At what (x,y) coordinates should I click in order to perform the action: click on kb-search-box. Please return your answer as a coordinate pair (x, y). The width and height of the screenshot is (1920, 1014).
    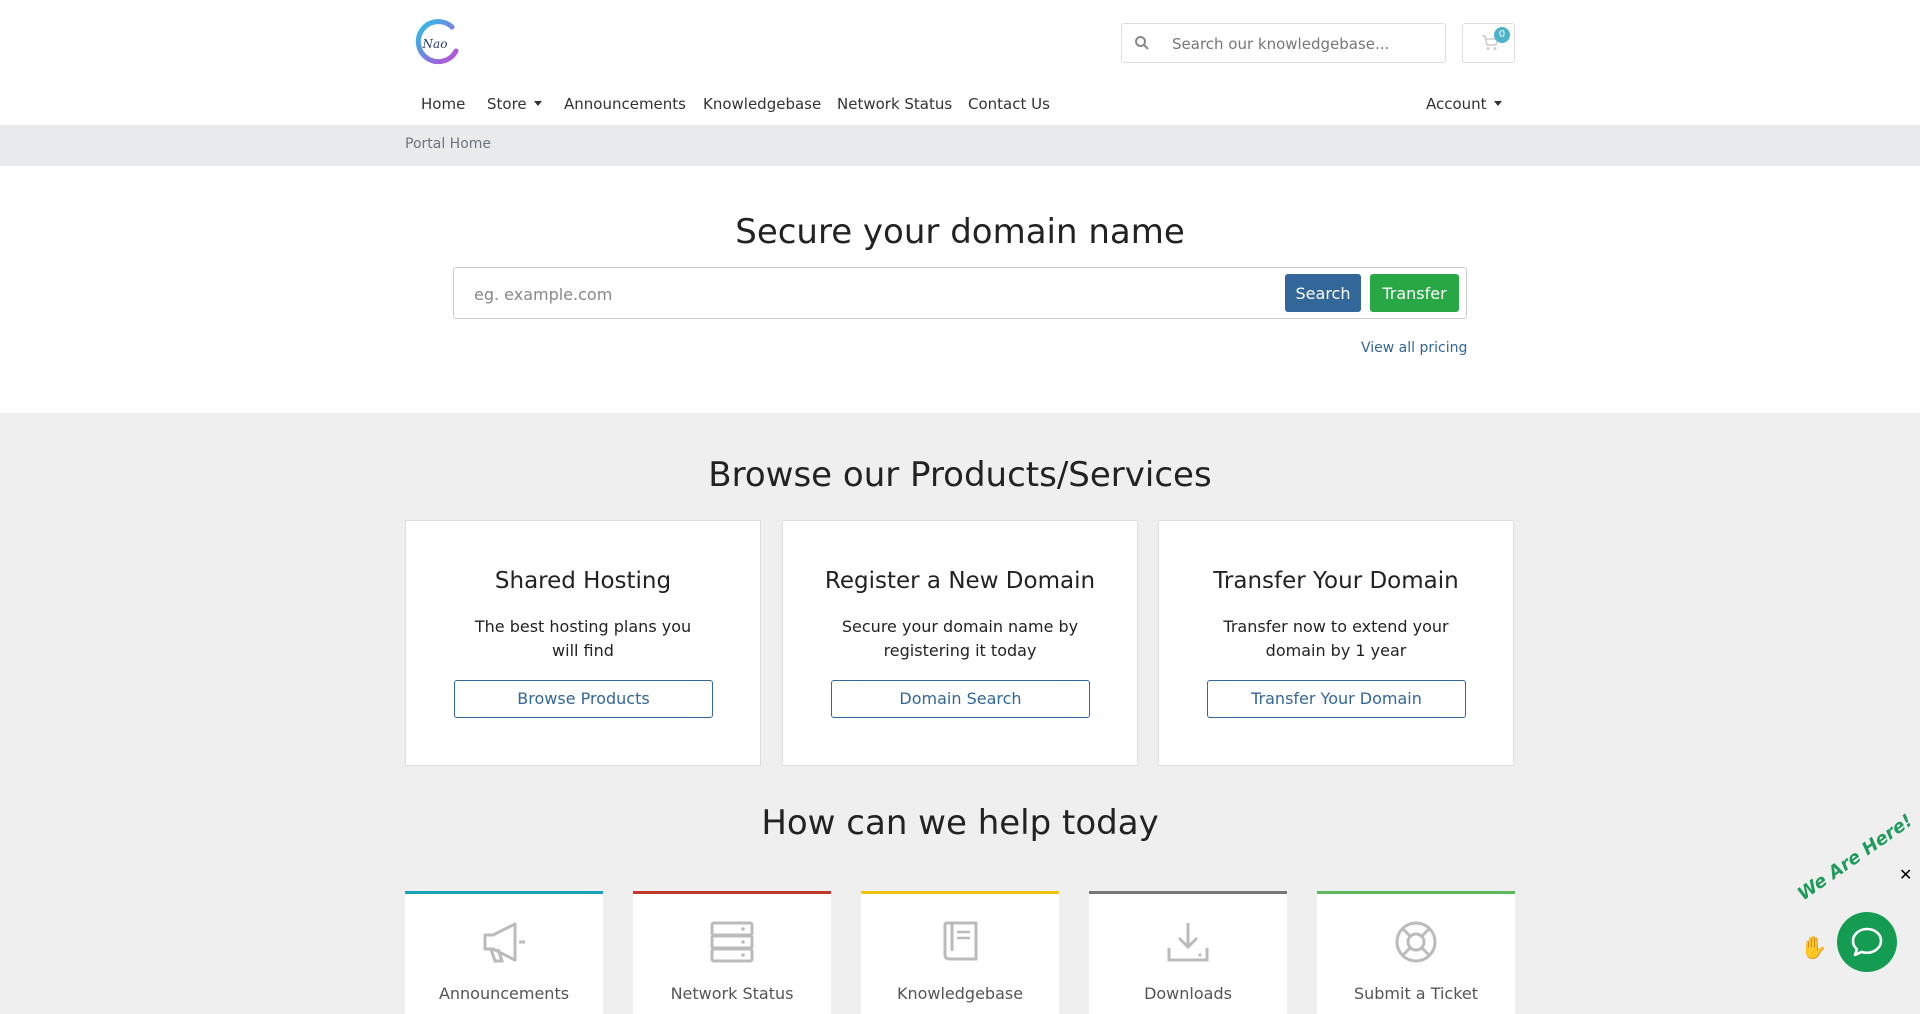
    Looking at the image, I should click on (1283, 43).